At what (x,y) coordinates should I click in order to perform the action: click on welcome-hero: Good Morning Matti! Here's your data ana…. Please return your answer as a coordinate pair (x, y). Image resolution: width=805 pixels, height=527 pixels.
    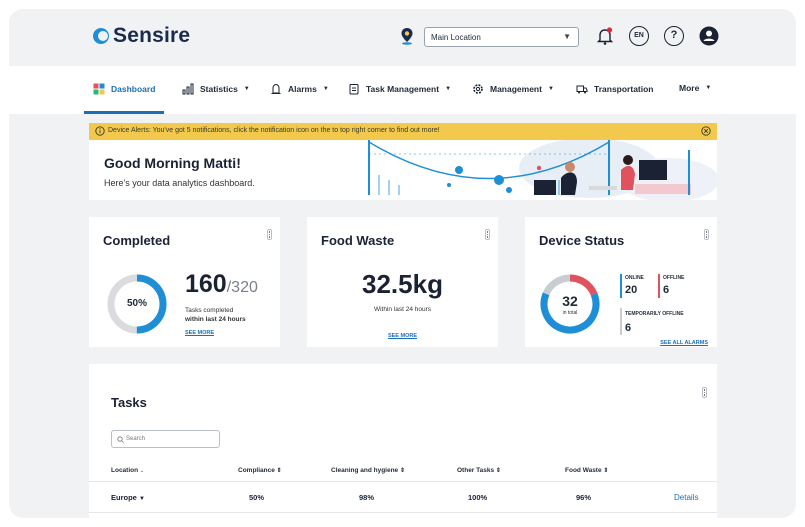
    Looking at the image, I should click on (403, 170).